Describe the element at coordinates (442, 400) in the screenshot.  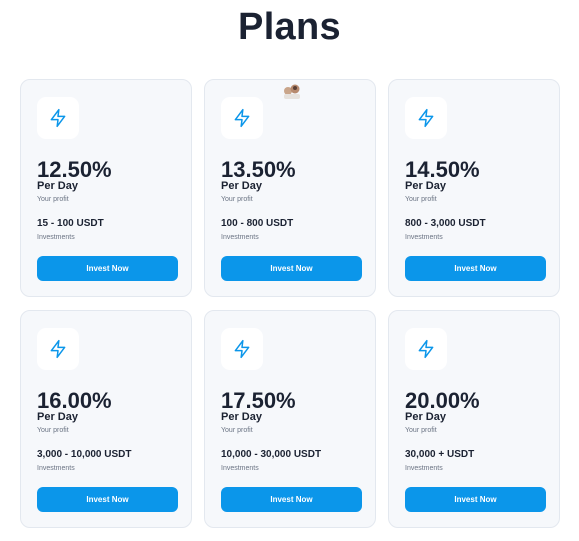
I see `plan-rate: 20.00%` at that location.